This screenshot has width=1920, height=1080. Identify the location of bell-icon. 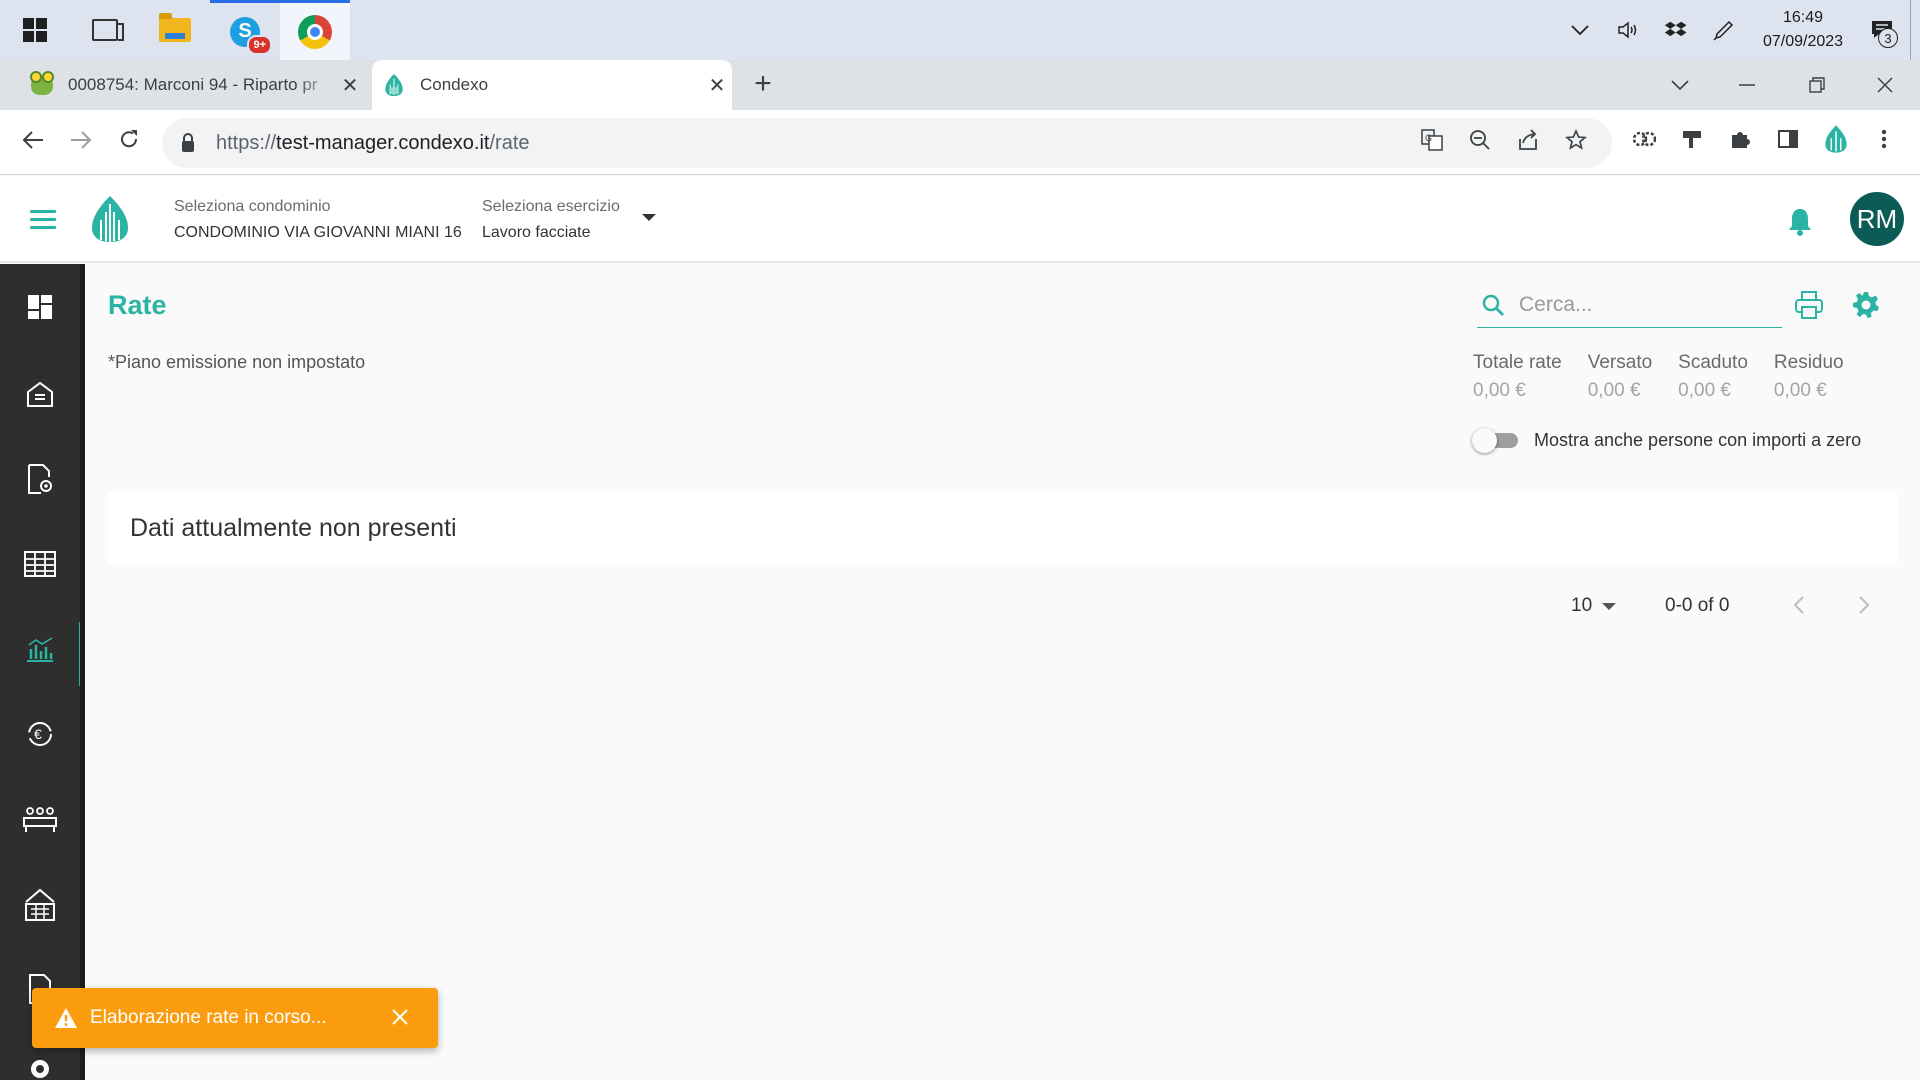
(1800, 221).